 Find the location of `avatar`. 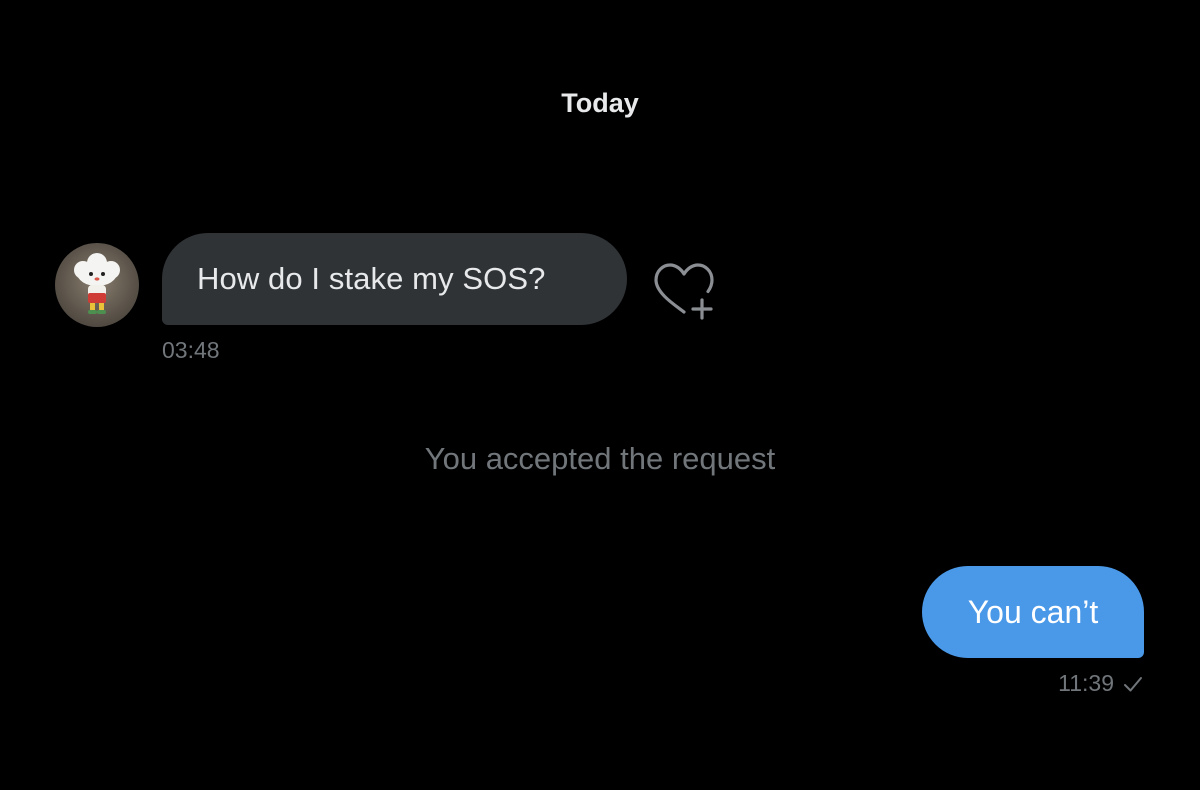

avatar is located at coordinates (97, 285).